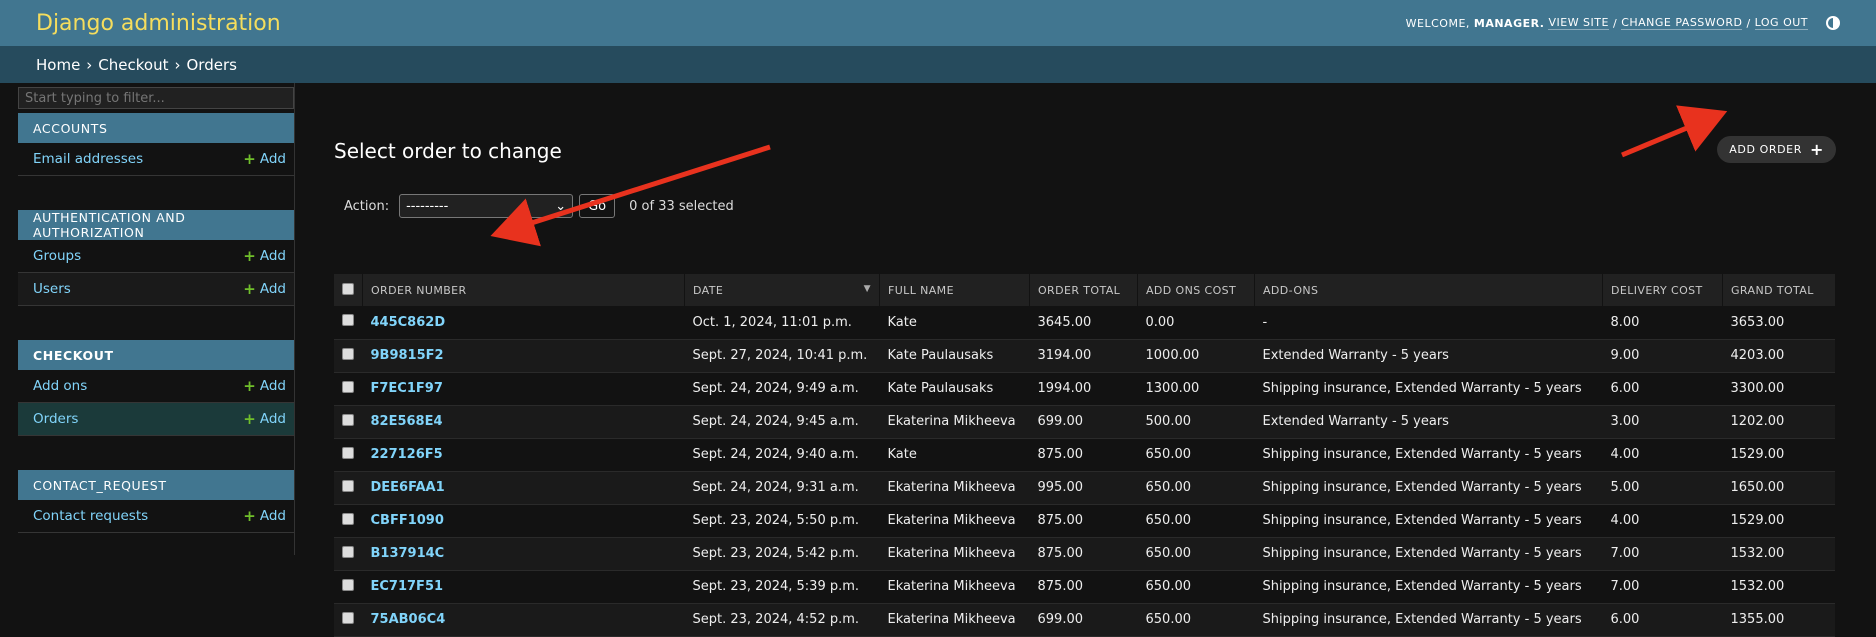  I want to click on add-order-button: ADD ORDER +, so click(1776, 149).